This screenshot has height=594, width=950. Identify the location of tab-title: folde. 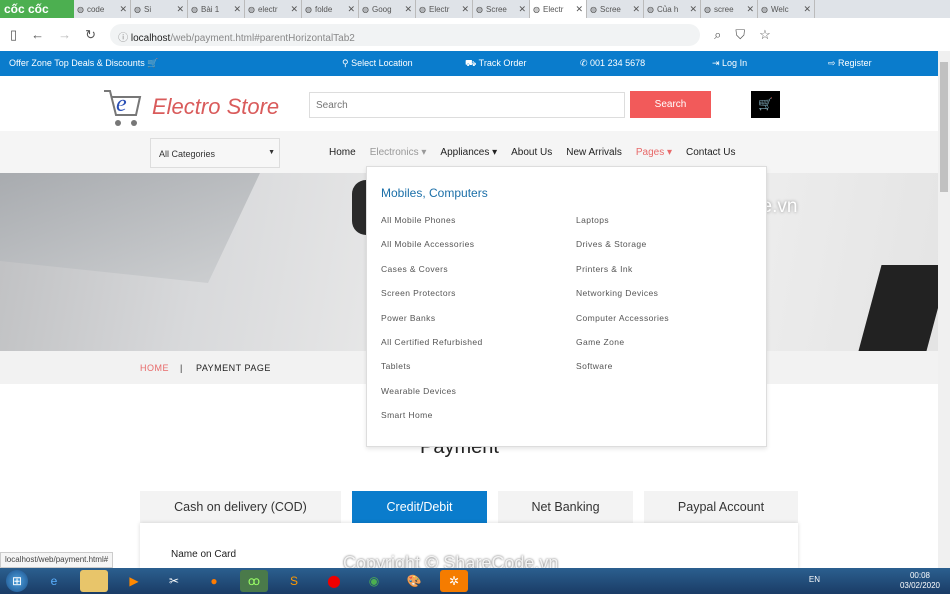
(323, 9).